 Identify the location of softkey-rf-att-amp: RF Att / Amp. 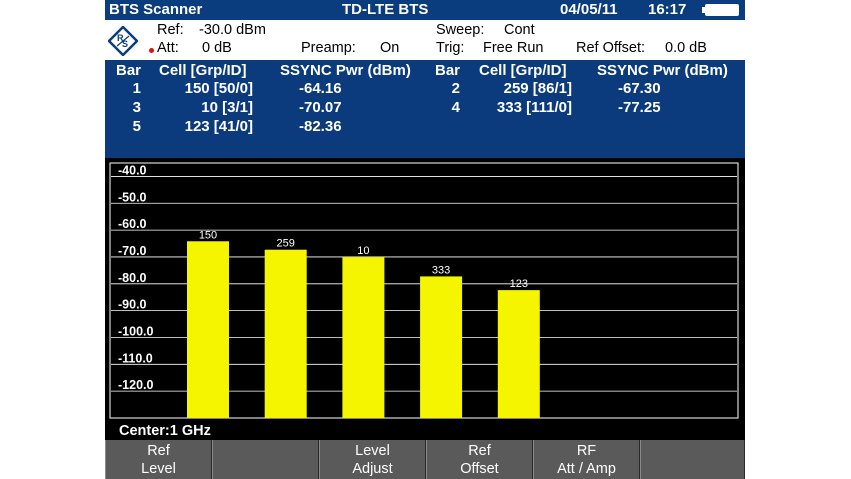
(586, 459).